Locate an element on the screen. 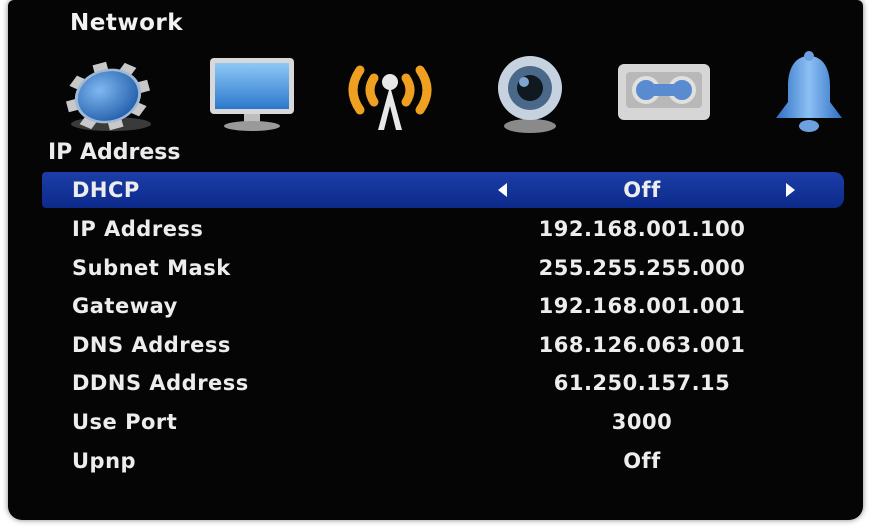 The image size is (873, 529). tab-camera is located at coordinates (530, 93).